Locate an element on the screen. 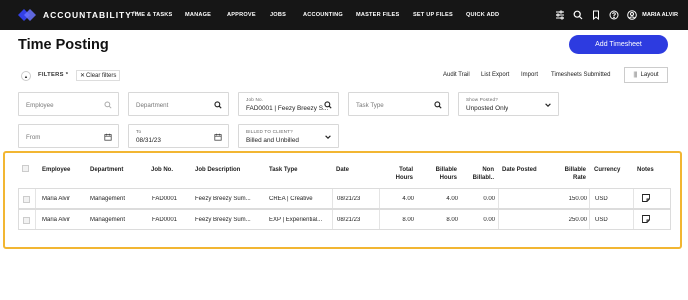  col-date: Date is located at coordinates (342, 170).